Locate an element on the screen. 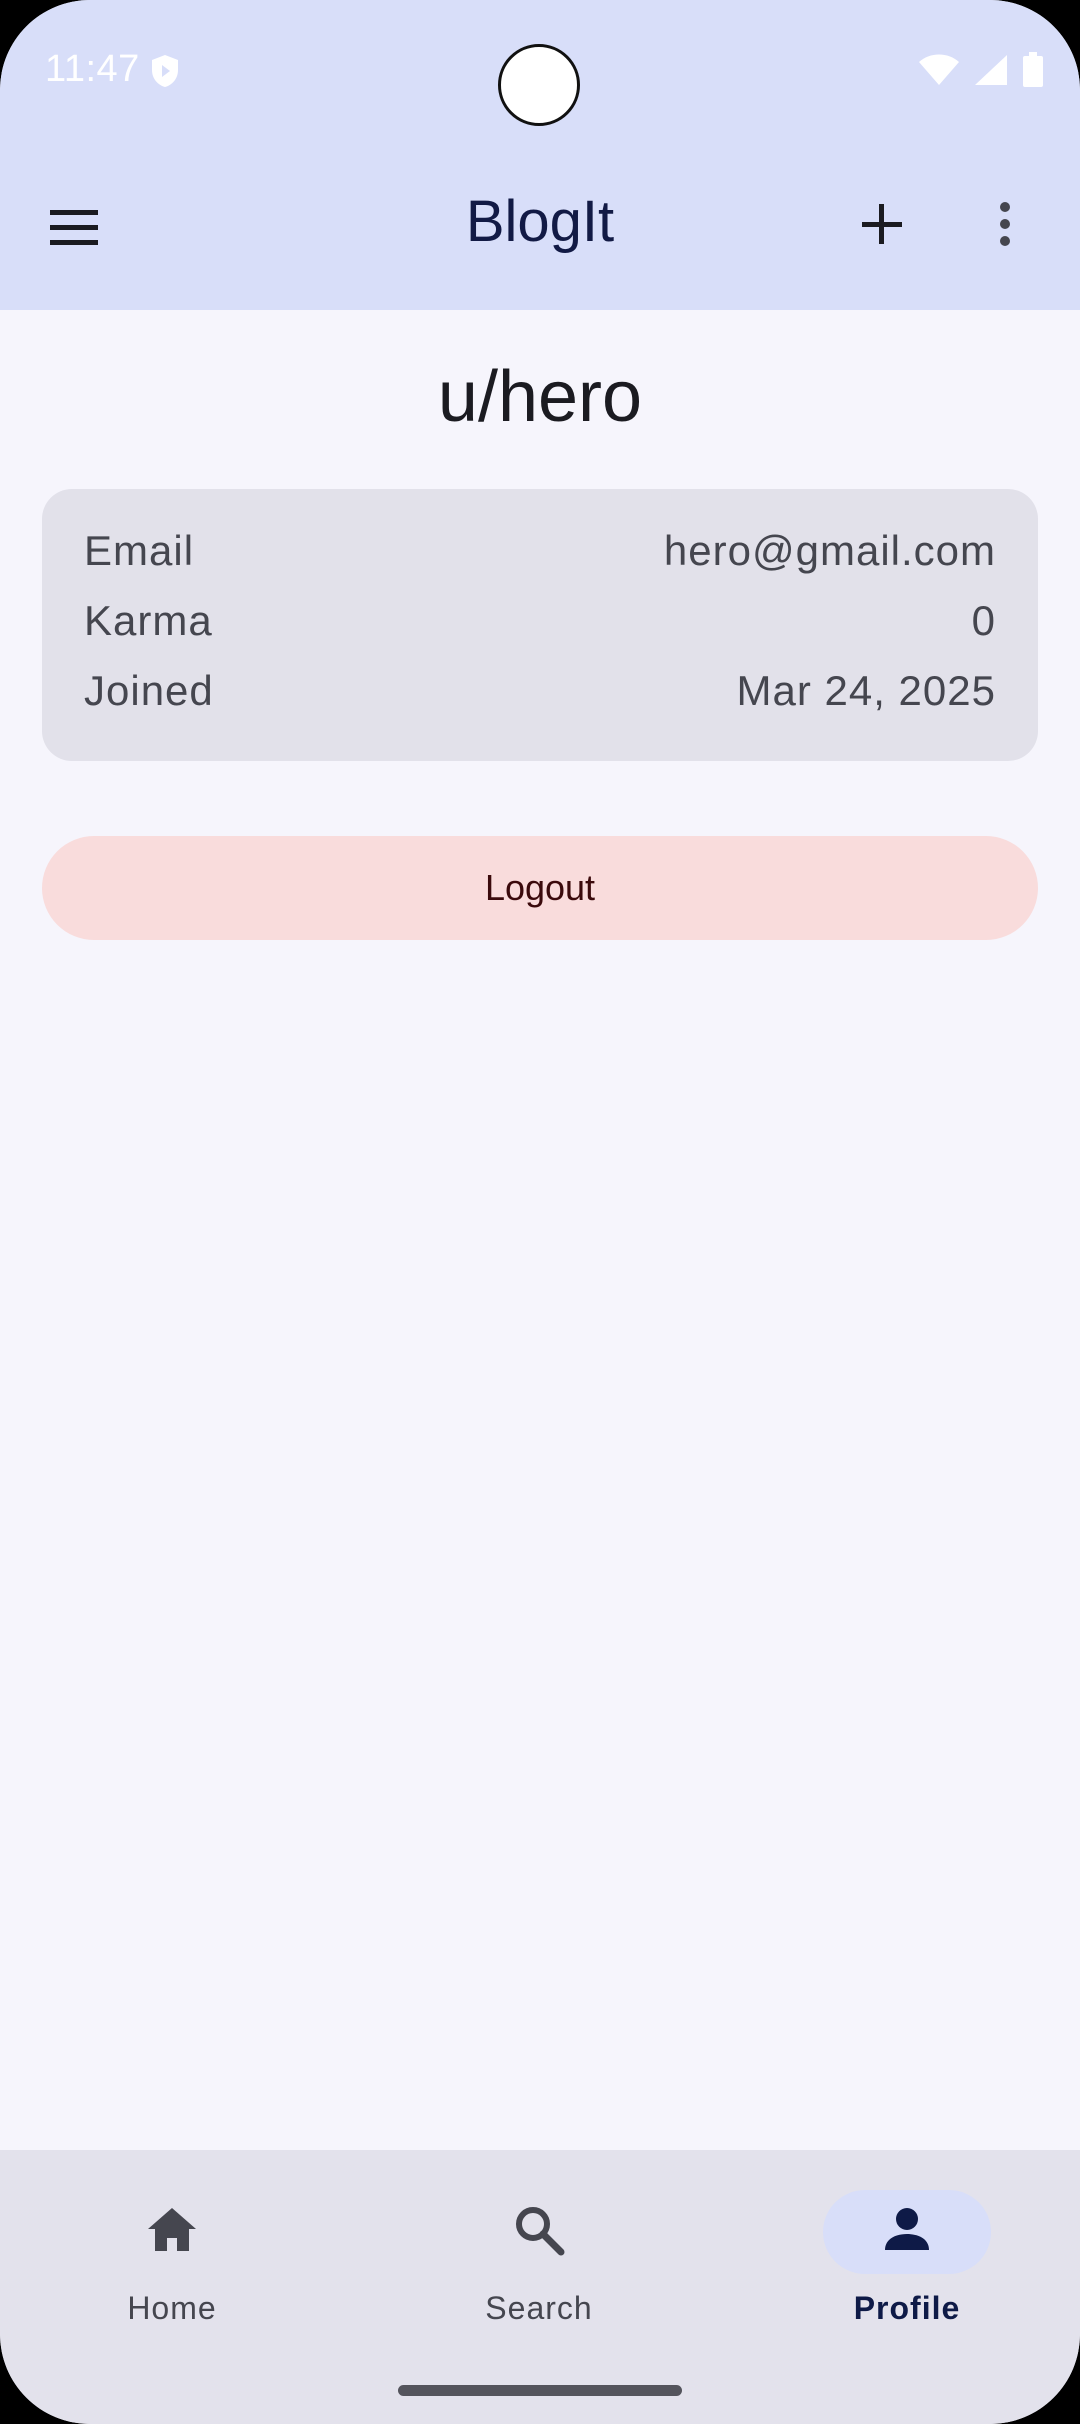 The image size is (1080, 2424). wifi-icon is located at coordinates (939, 69).